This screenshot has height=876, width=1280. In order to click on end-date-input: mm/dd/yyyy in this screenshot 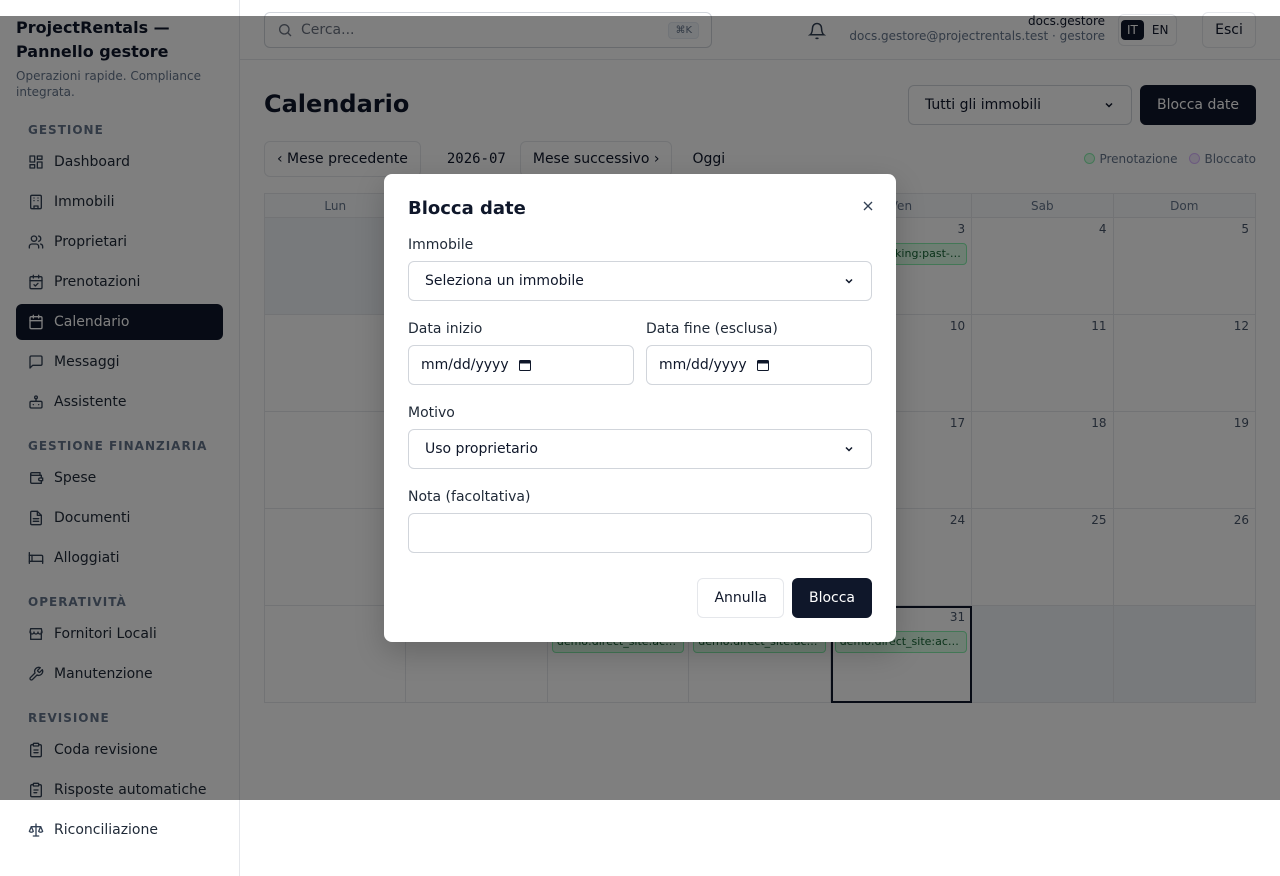, I will do `click(759, 365)`.